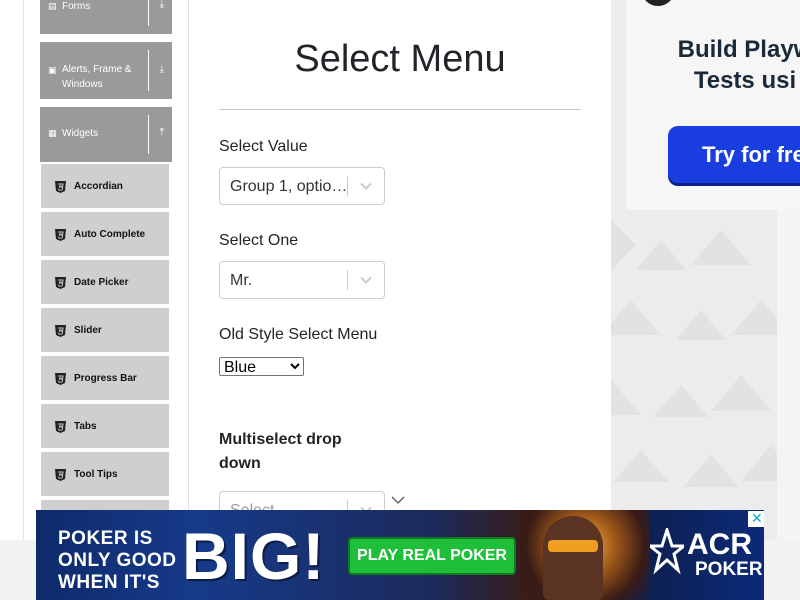 This screenshot has width=800, height=600. I want to click on select-one-dropdown: Mr., so click(302, 280).